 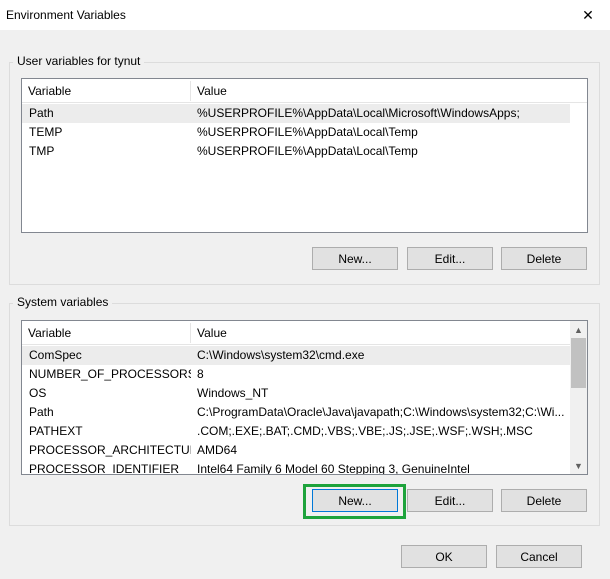 What do you see at coordinates (296, 374) in the screenshot?
I see `list-item: NUMBER_OF_PROCESSORS 8` at bounding box center [296, 374].